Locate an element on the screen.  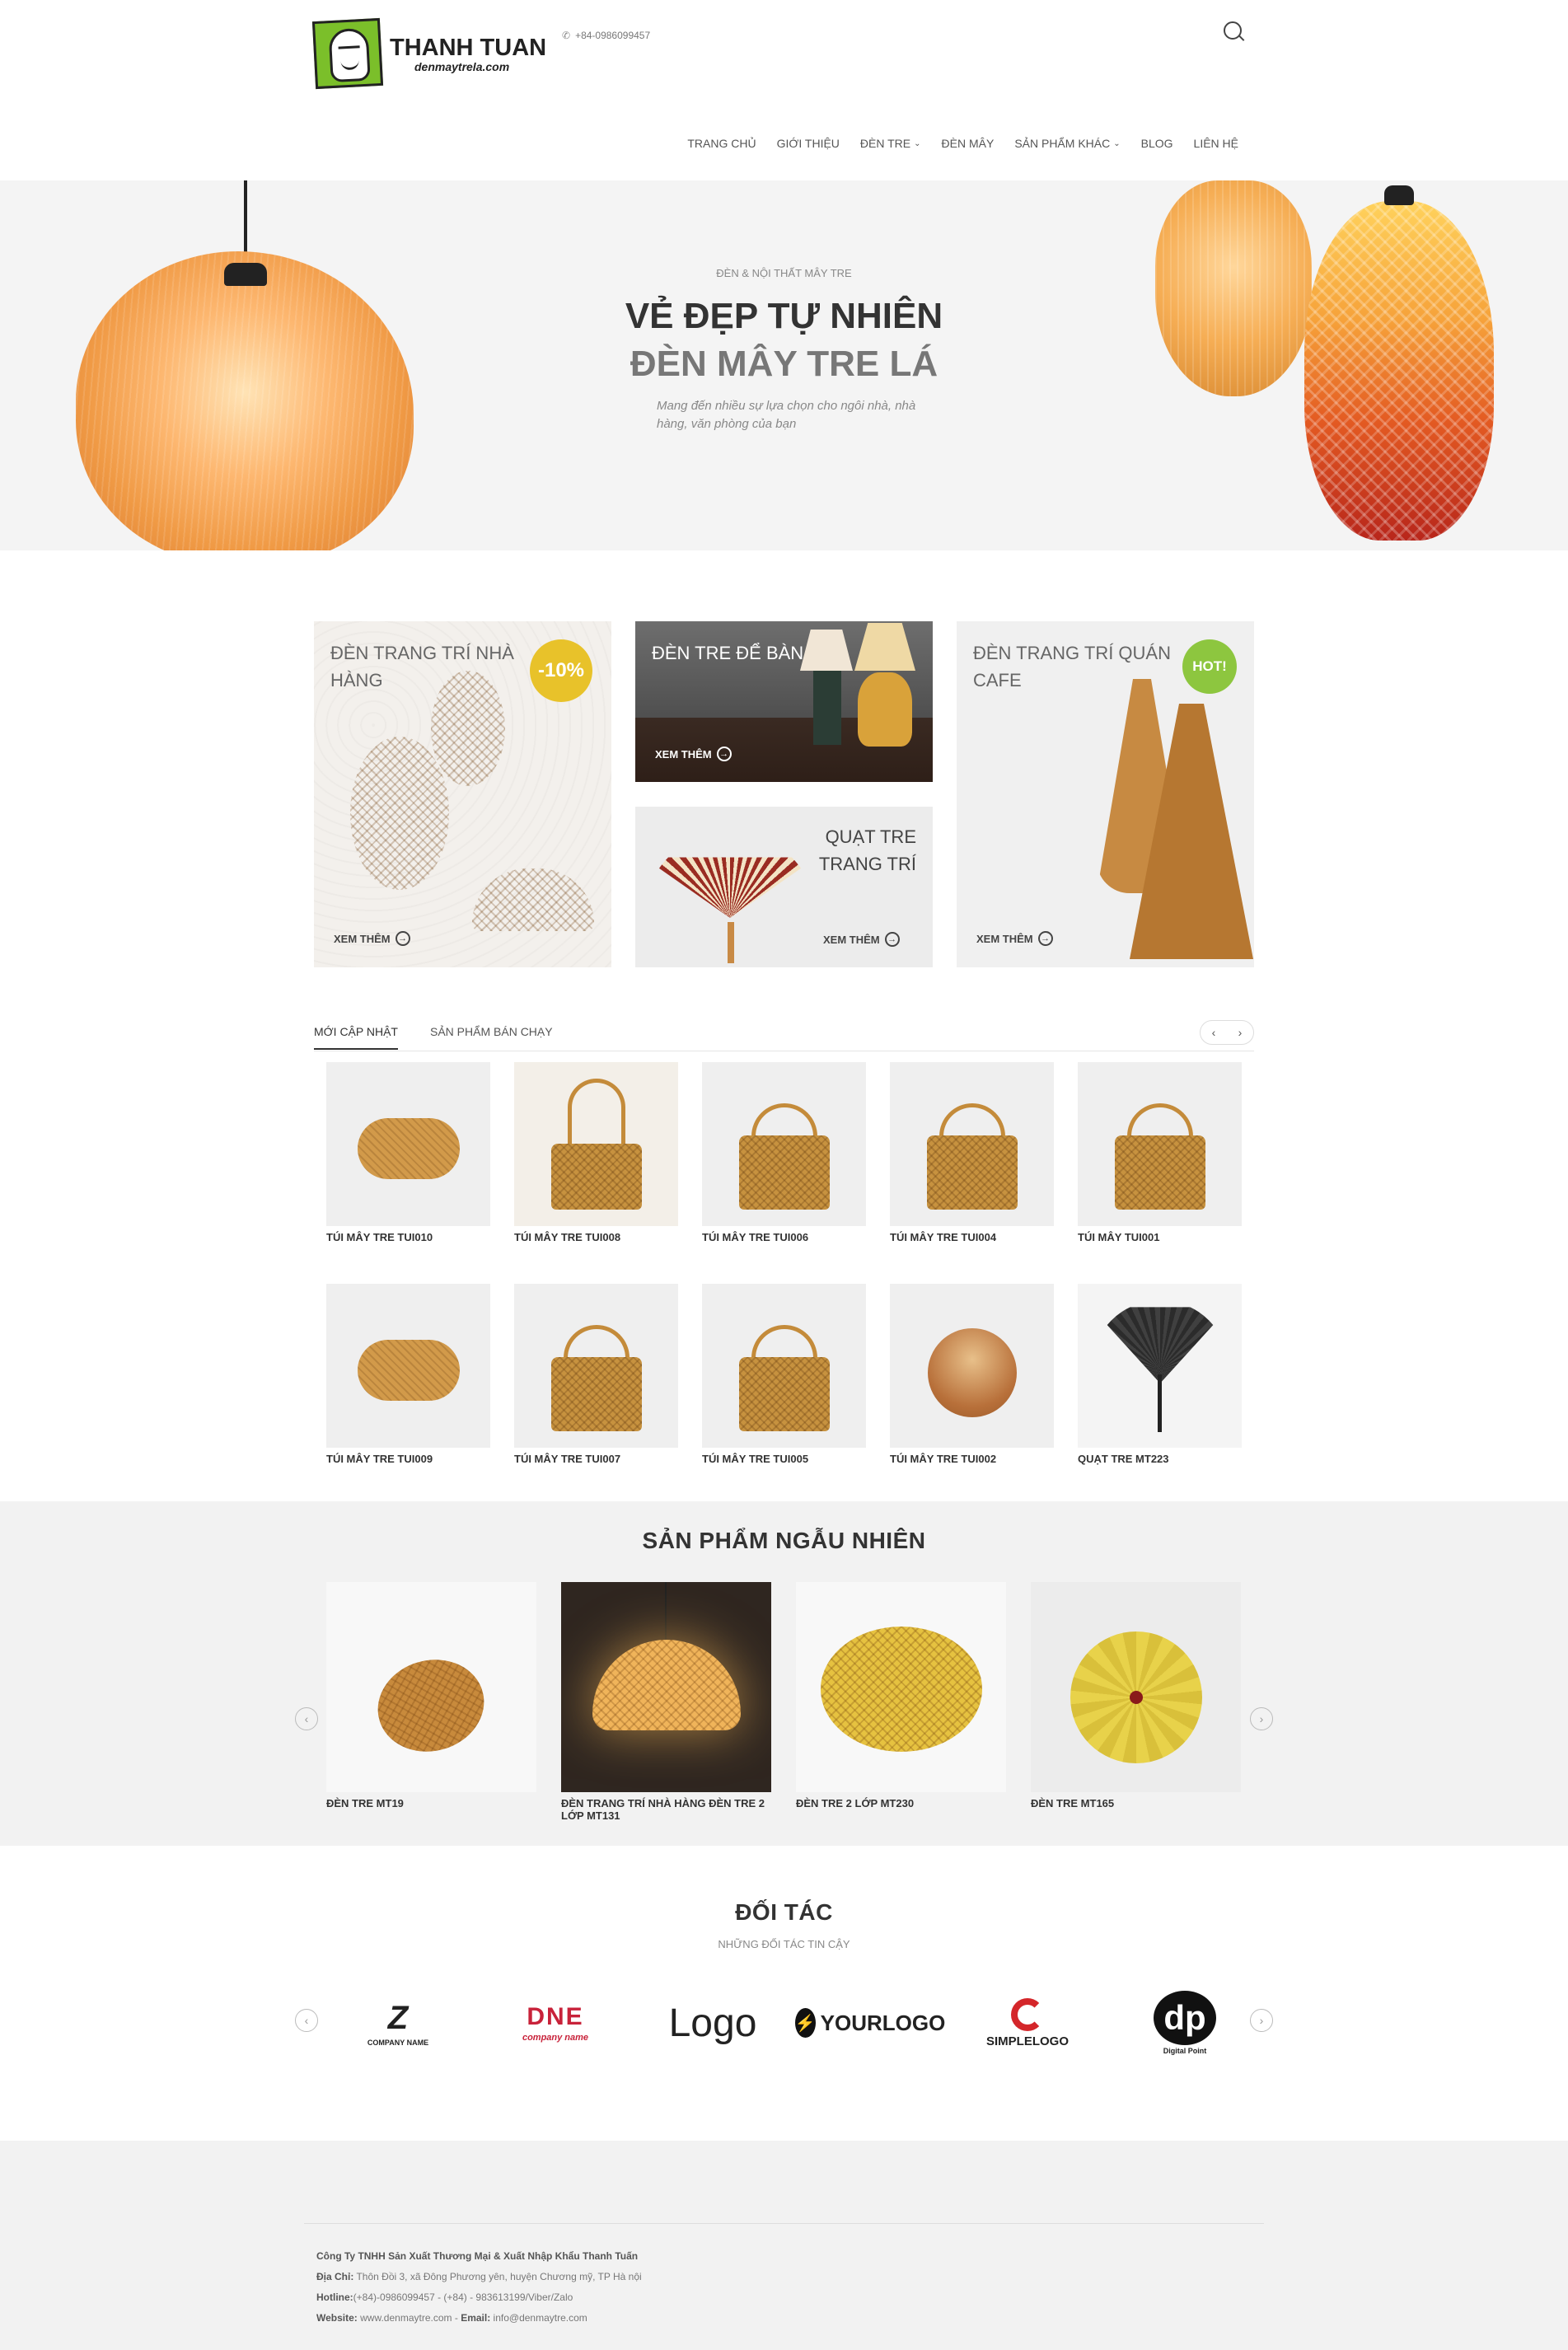
product-name: TÚI MÂY TRE TUI008 is located at coordinates (596, 1237).